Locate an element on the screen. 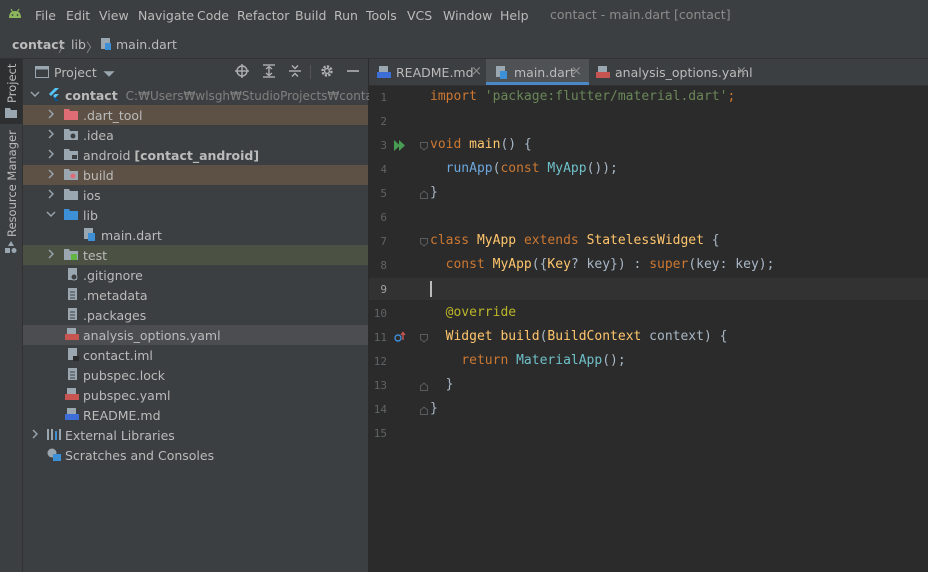 This screenshot has height=572, width=928. menu-view: View is located at coordinates (114, 15).